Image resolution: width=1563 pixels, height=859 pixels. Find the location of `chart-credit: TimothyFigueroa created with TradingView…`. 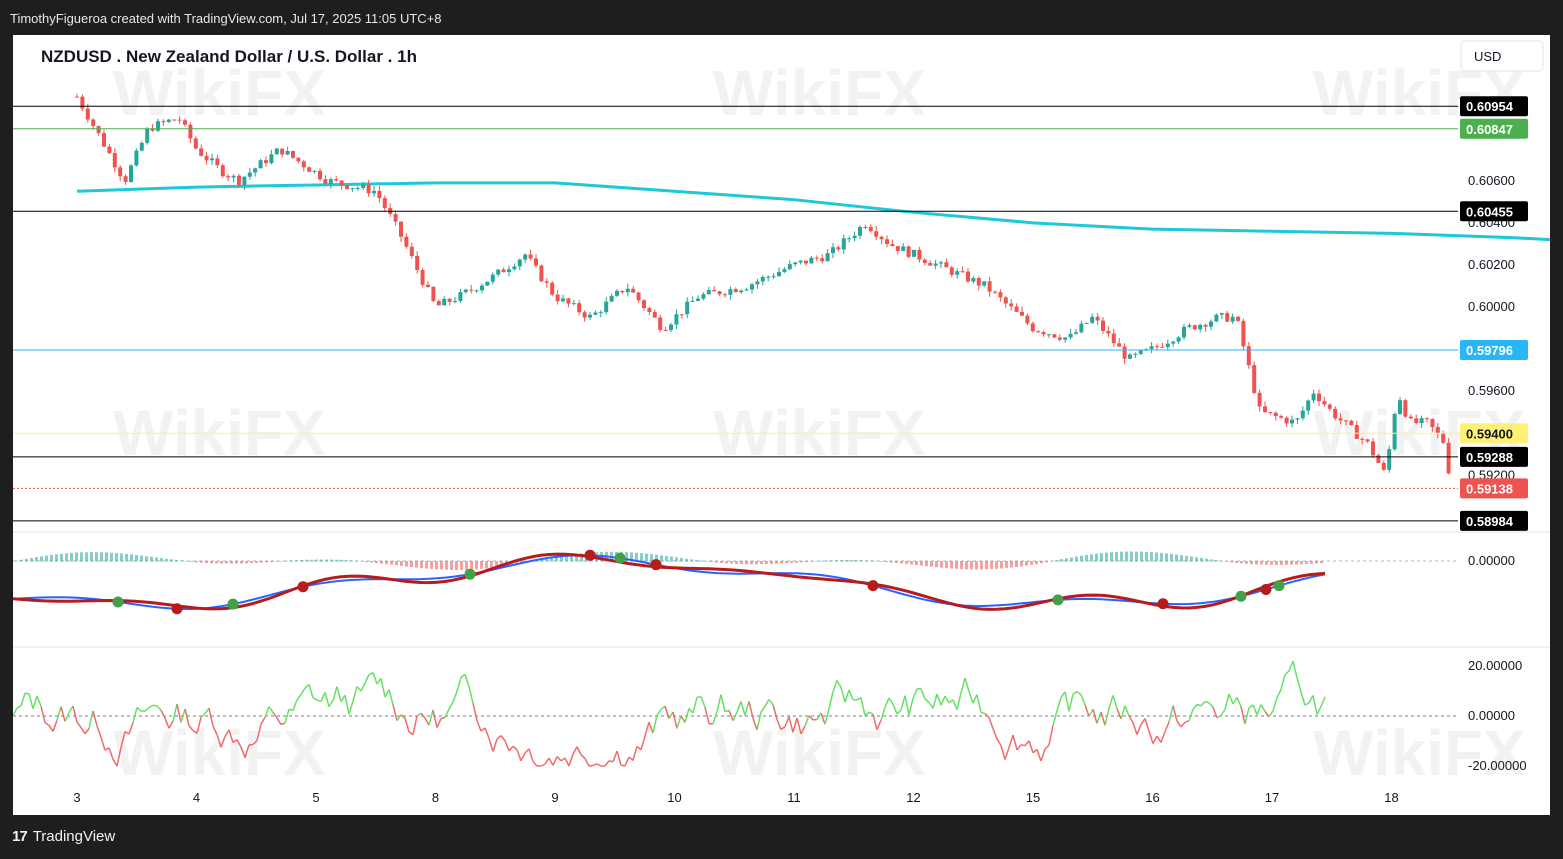

chart-credit: TimothyFigueroa created with TradingView… is located at coordinates (226, 18).